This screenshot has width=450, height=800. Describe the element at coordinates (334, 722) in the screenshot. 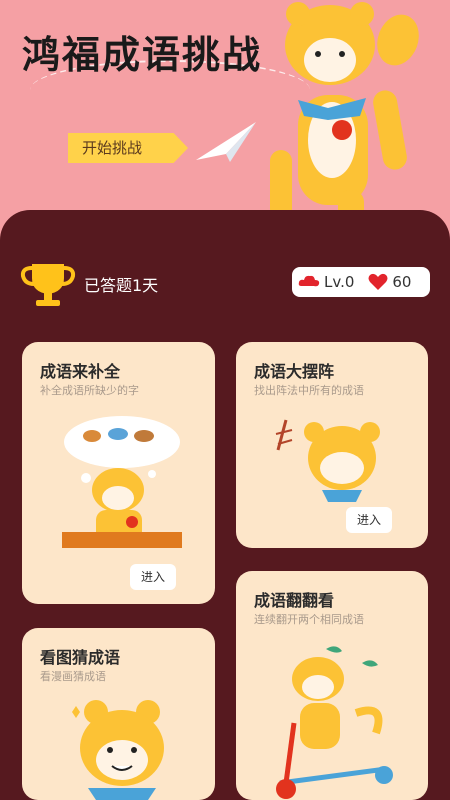

I see `scooter-tiger-illustration` at that location.